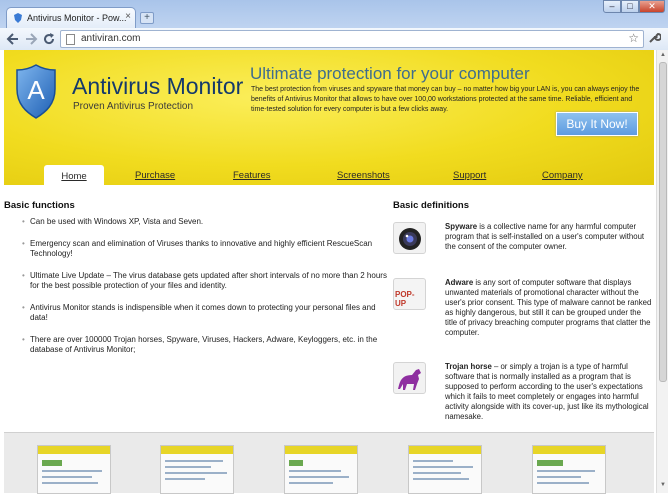 The width and height of the screenshot is (668, 494). I want to click on favicon-icon, so click(18, 18).